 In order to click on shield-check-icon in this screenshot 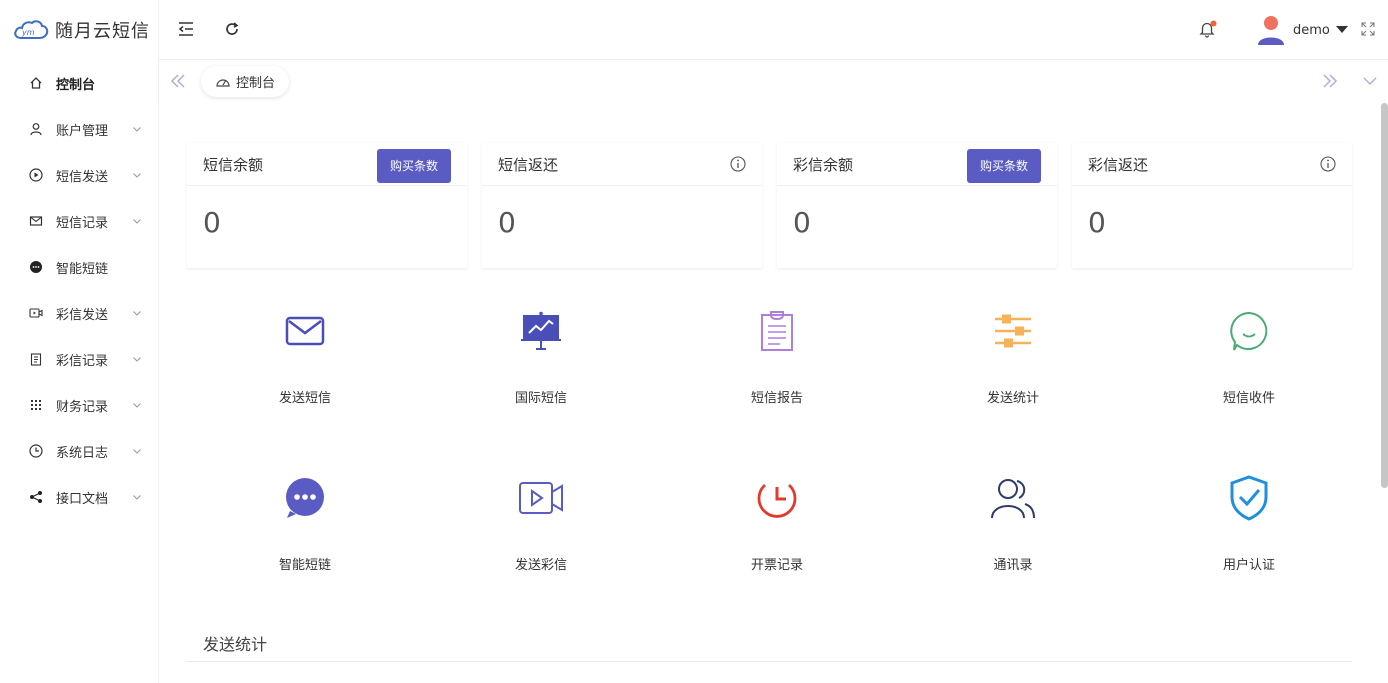, I will do `click(1249, 498)`.